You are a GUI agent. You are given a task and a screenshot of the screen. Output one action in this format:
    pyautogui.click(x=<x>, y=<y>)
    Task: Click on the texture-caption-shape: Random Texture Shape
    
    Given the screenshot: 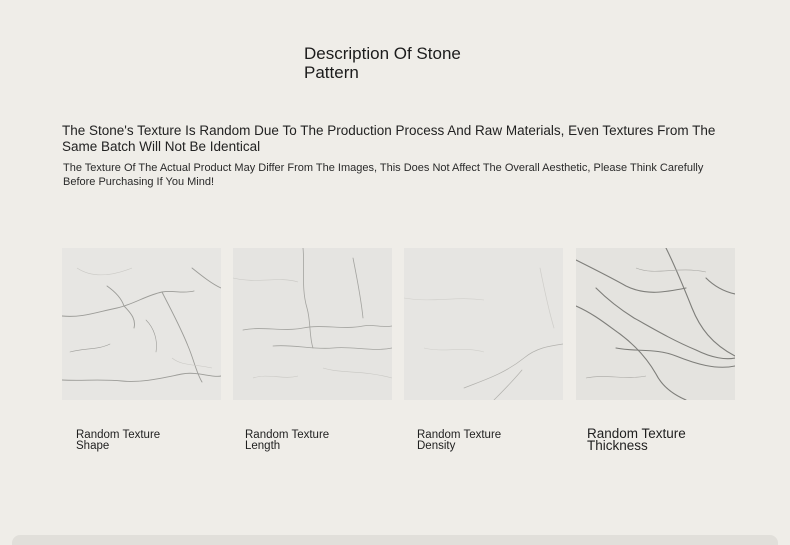 What is the action you would take?
    pyautogui.click(x=118, y=440)
    